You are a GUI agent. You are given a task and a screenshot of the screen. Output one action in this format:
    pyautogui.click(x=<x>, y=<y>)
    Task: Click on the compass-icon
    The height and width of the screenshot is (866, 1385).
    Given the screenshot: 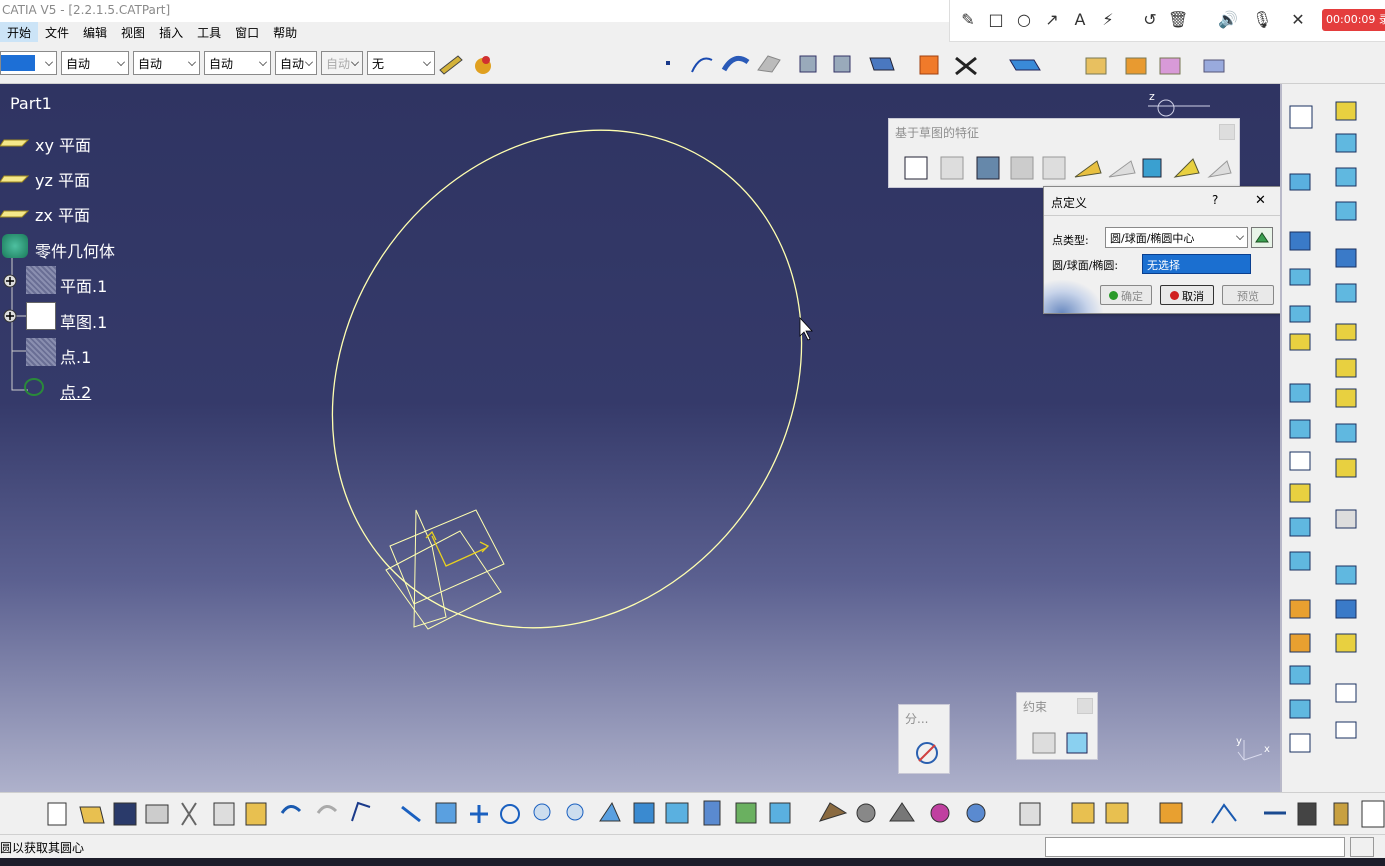 What is the action you would take?
    pyautogui.click(x=1179, y=108)
    